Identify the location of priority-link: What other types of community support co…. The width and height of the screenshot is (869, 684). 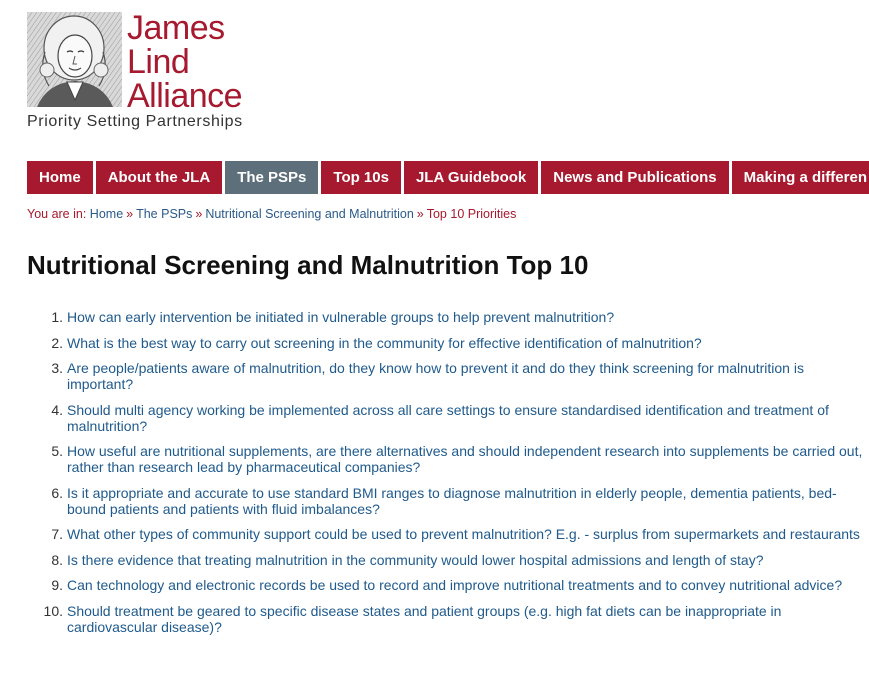
(467, 534).